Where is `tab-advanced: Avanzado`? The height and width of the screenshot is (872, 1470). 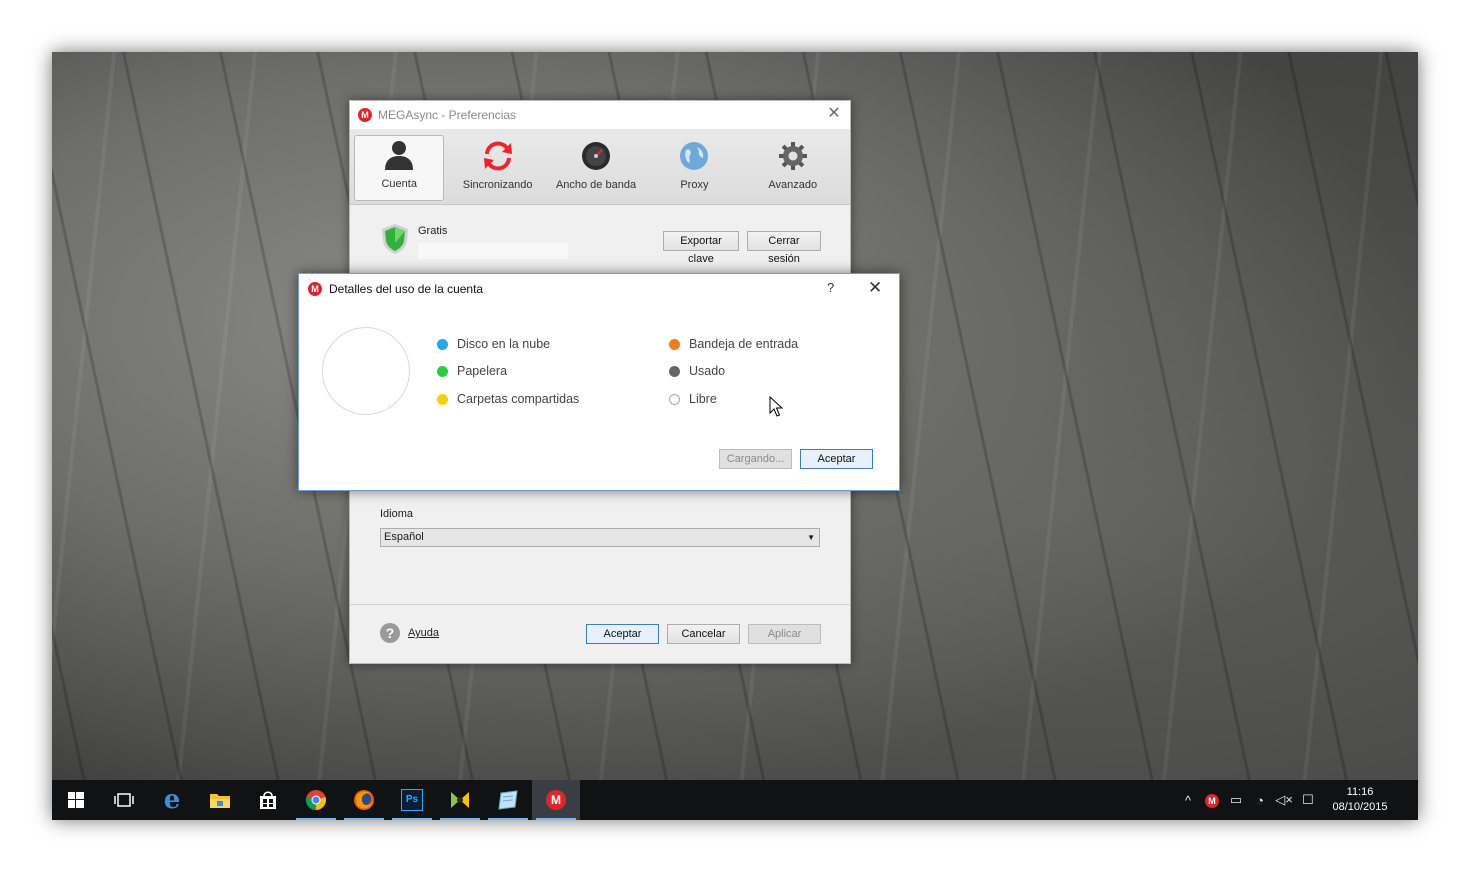 tab-advanced: Avanzado is located at coordinates (793, 168).